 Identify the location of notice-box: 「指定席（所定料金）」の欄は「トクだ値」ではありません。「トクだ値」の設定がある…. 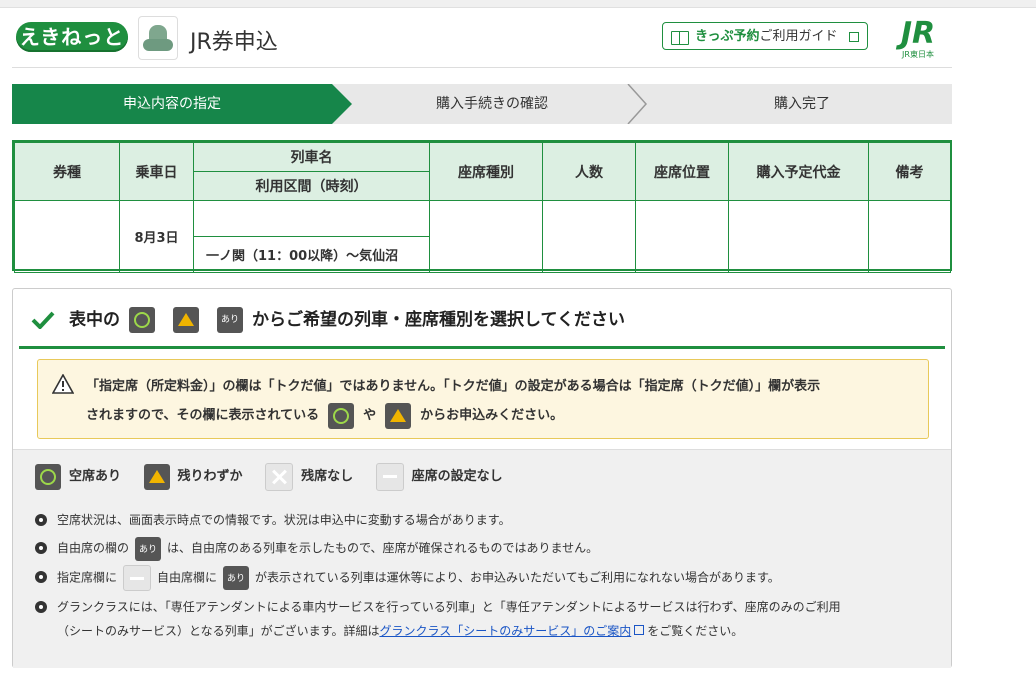
(483, 399).